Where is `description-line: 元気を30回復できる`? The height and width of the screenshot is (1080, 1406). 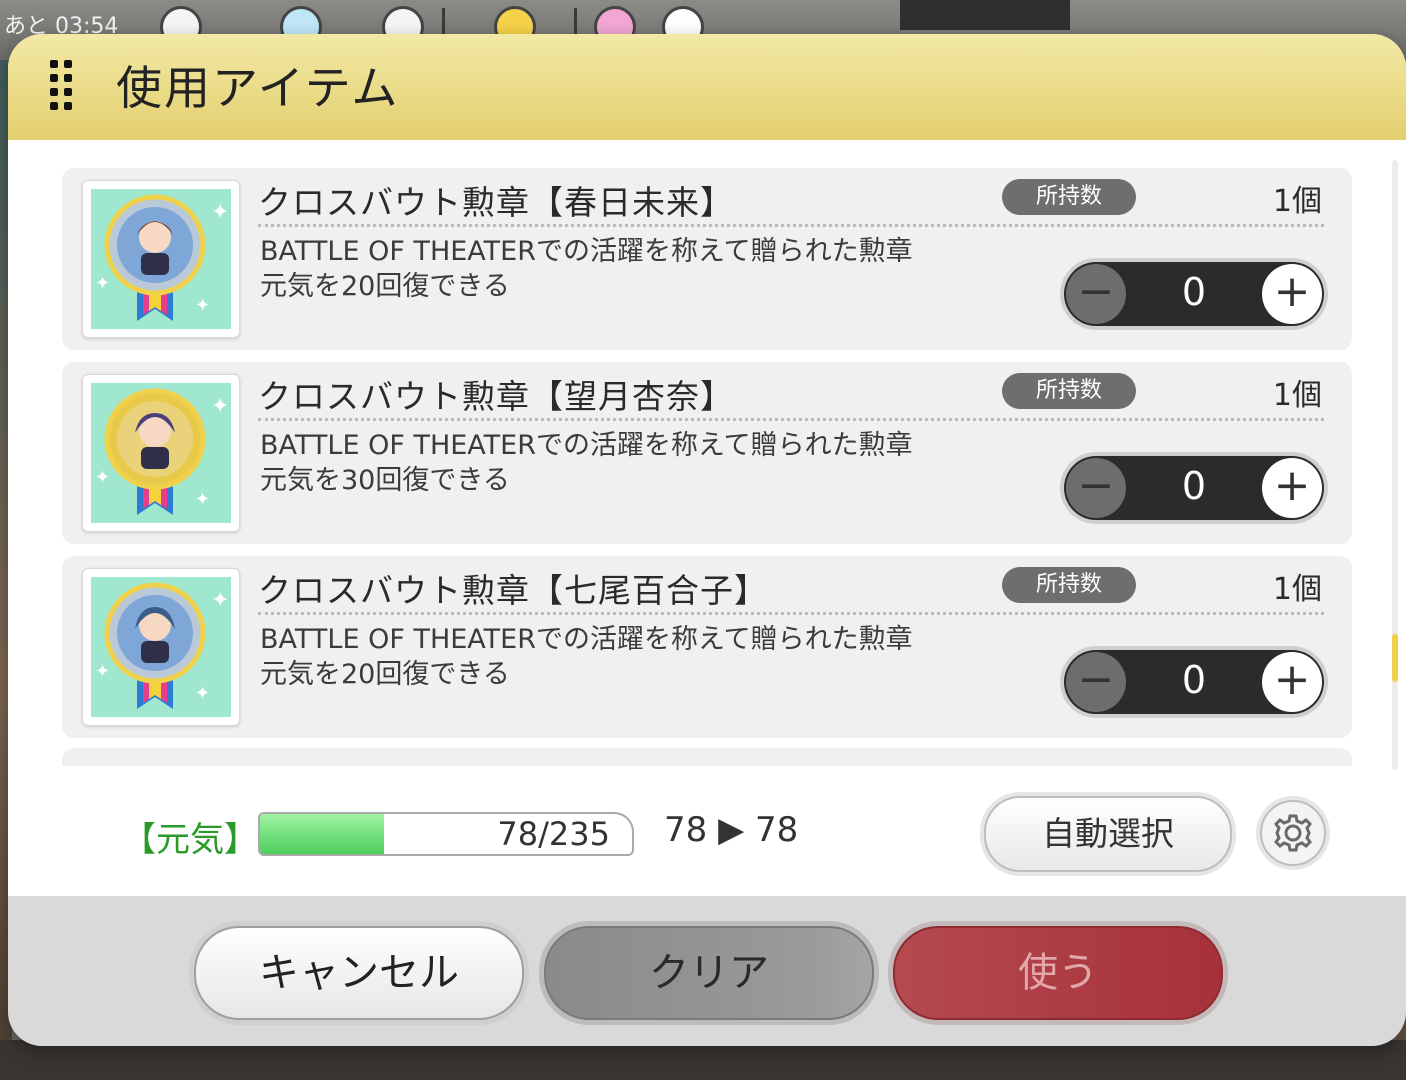 description-line: 元気を30回復できる is located at coordinates (385, 480).